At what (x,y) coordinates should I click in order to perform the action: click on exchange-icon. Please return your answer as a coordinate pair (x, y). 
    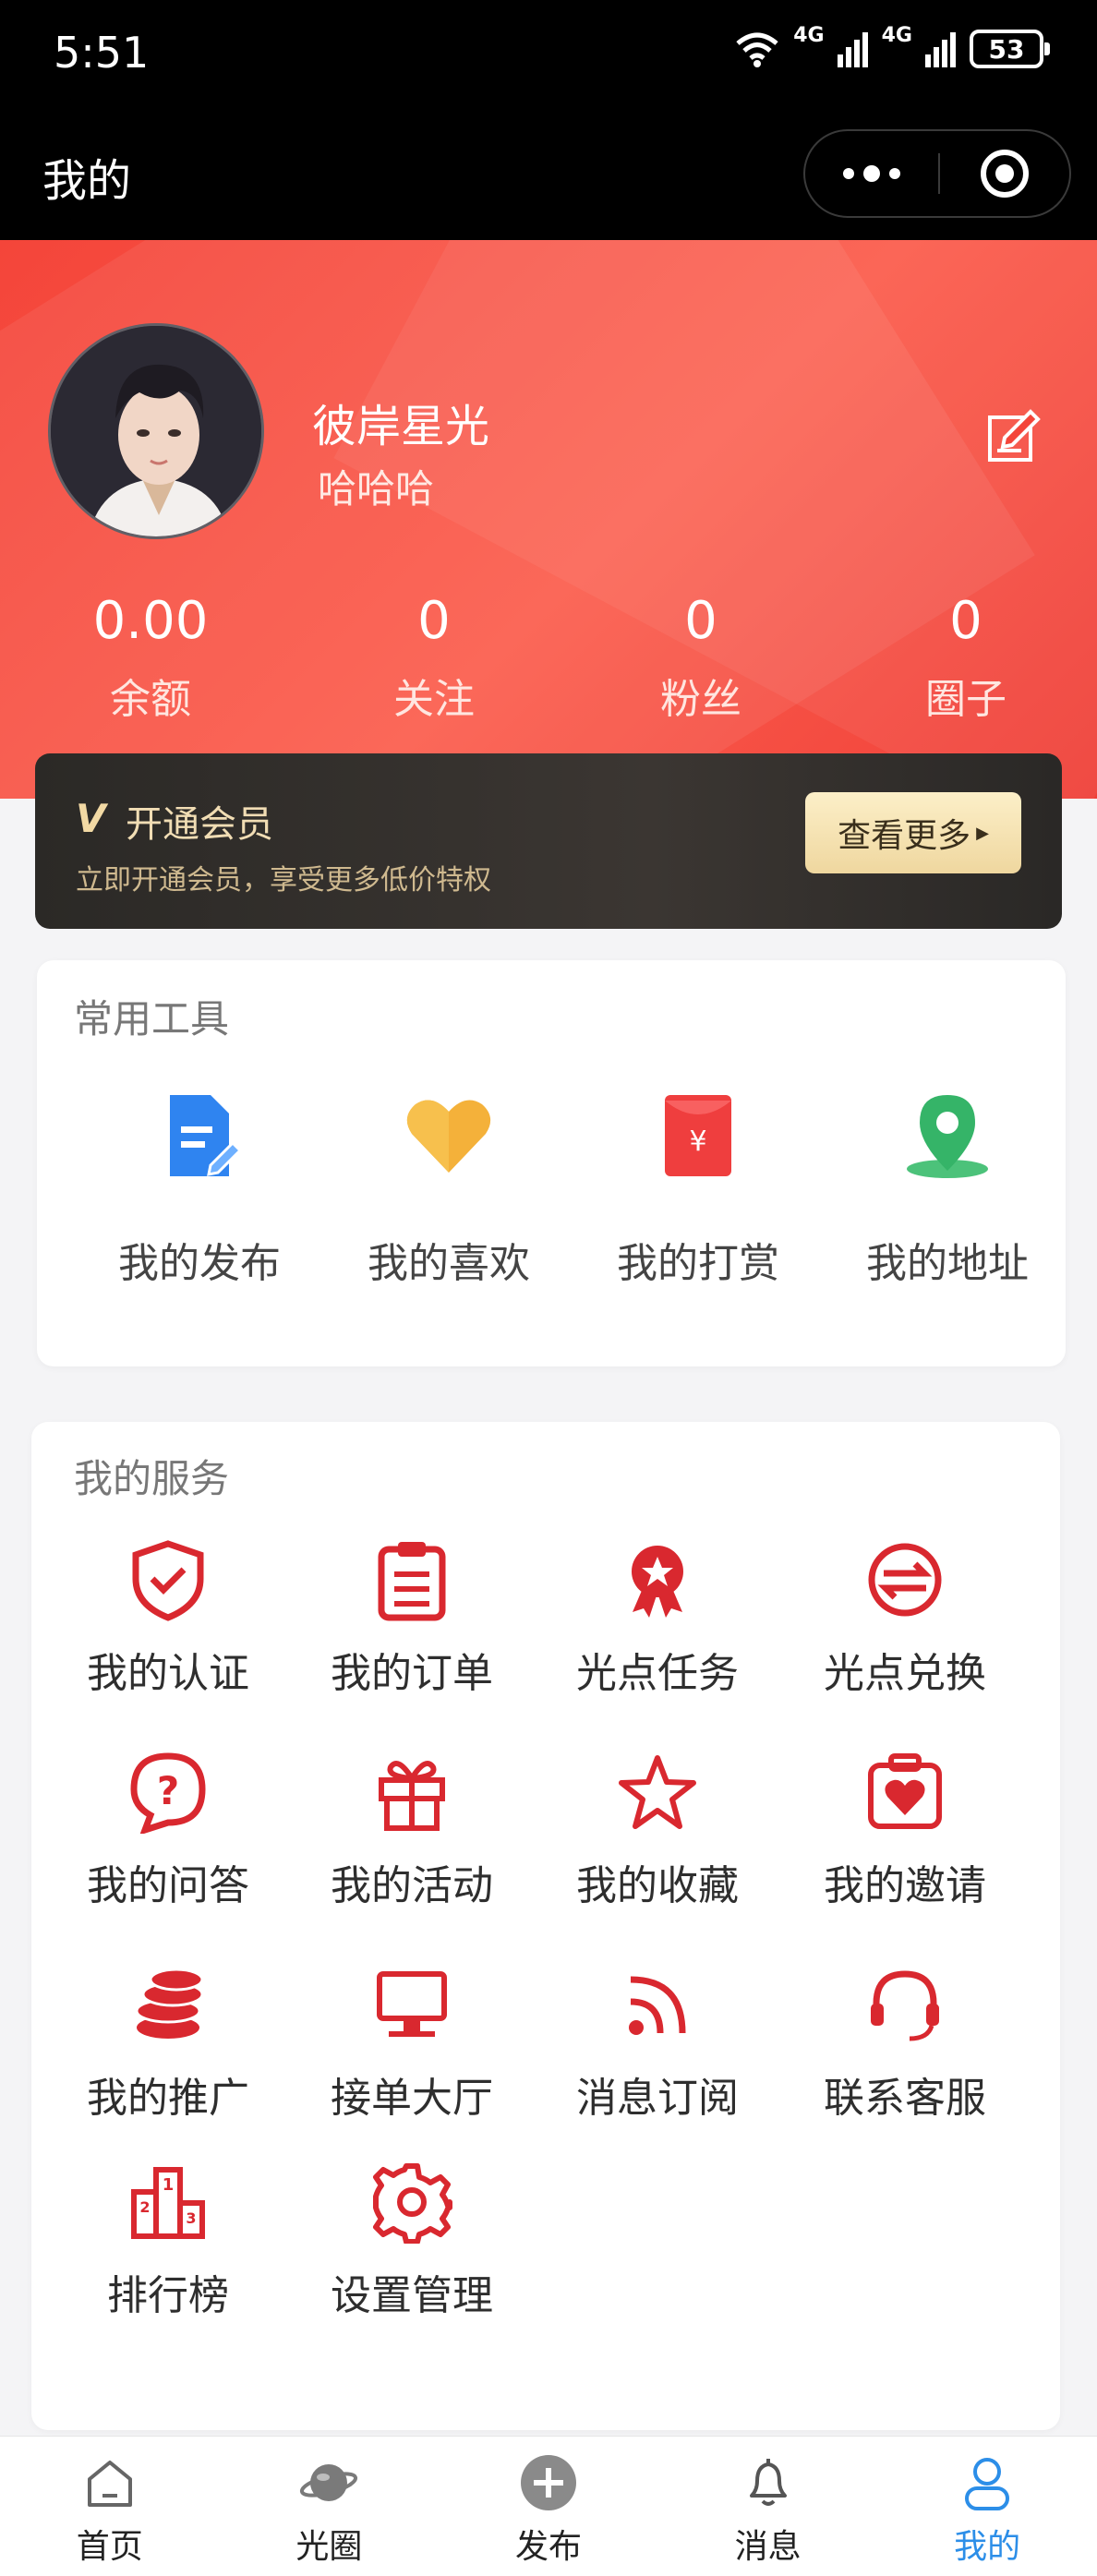
    Looking at the image, I should click on (905, 1580).